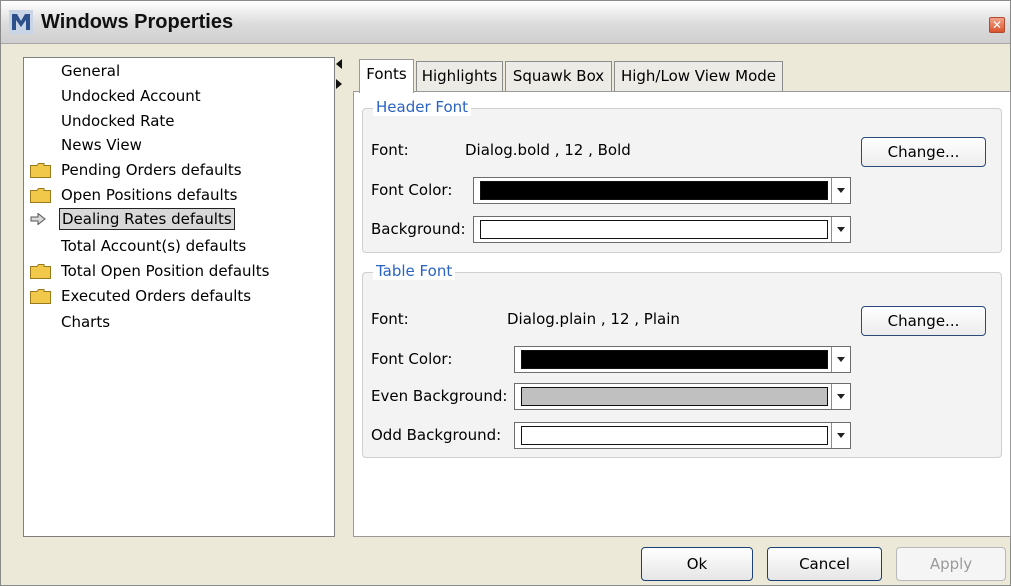  I want to click on tree-item-label: Executed Orders defaults, so click(156, 296).